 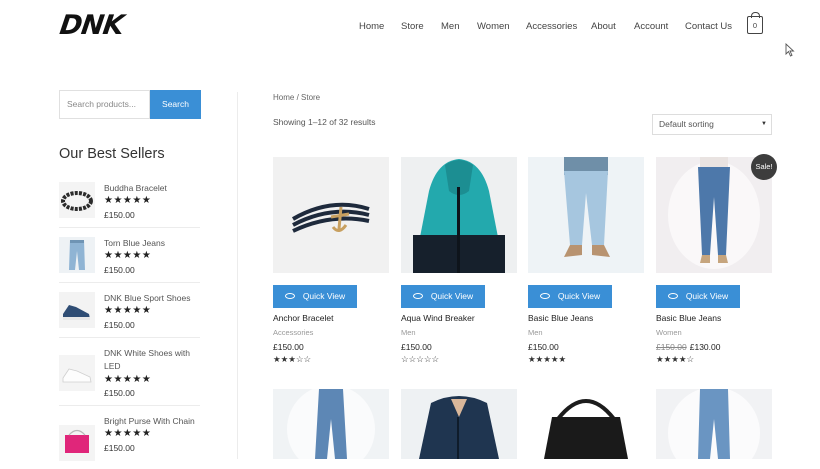 I want to click on price-current: £130.00, so click(x=705, y=347).